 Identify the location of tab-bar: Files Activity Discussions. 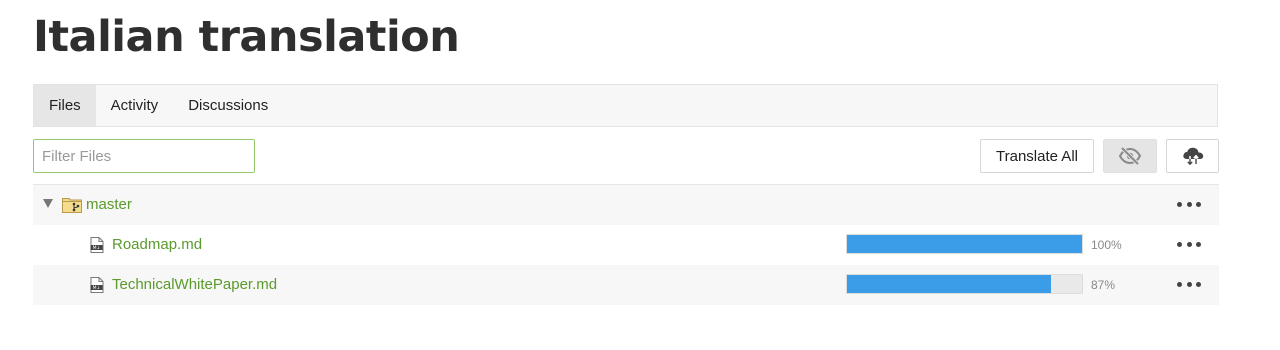
(625, 105).